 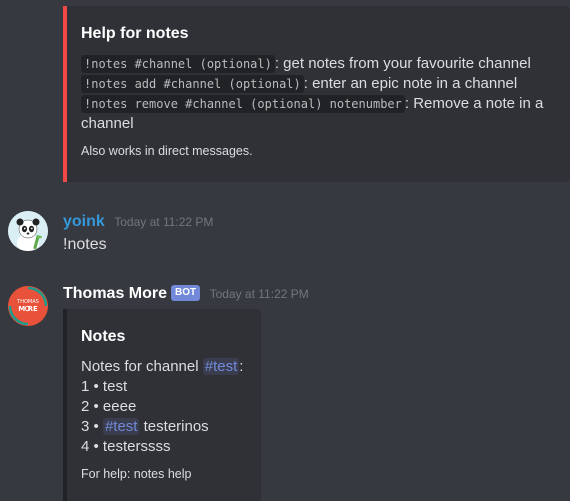 What do you see at coordinates (90, 386) in the screenshot?
I see `note-number: 1 •` at bounding box center [90, 386].